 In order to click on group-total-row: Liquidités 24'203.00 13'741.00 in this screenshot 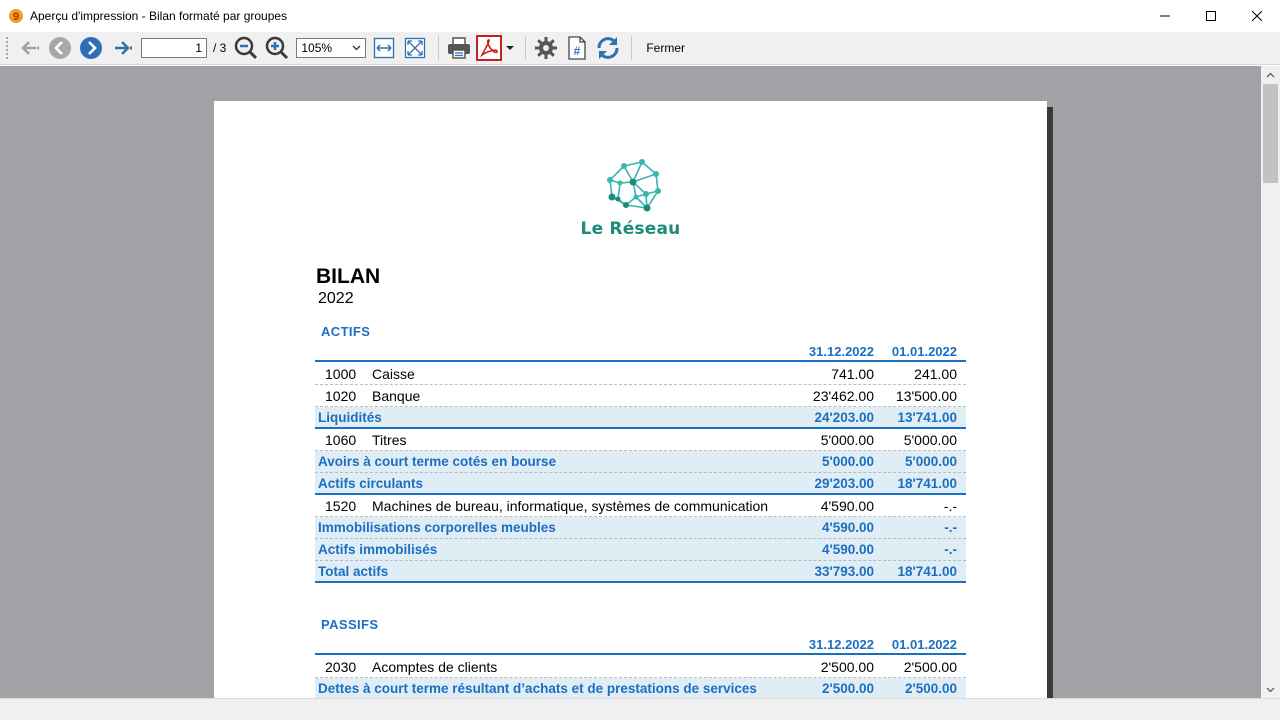, I will do `click(640, 418)`.